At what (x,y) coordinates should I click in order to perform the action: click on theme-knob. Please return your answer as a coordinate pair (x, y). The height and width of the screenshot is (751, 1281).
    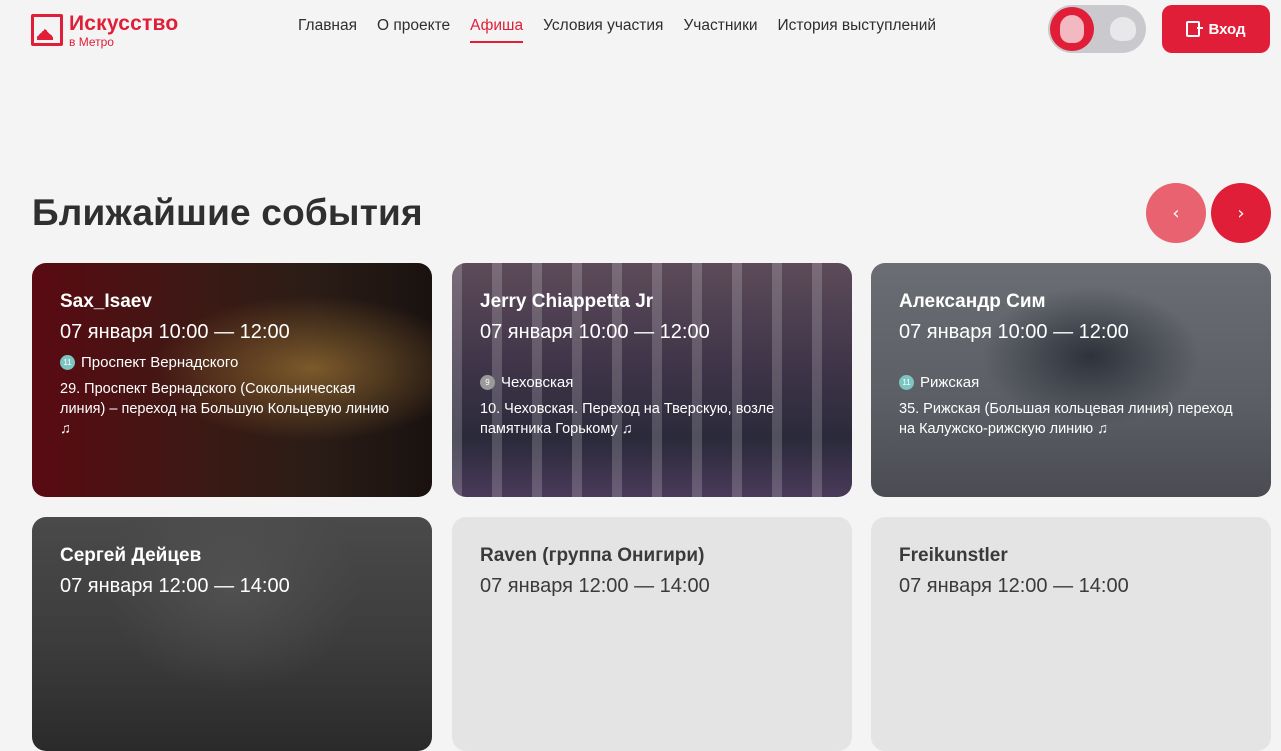
    Looking at the image, I should click on (1072, 29).